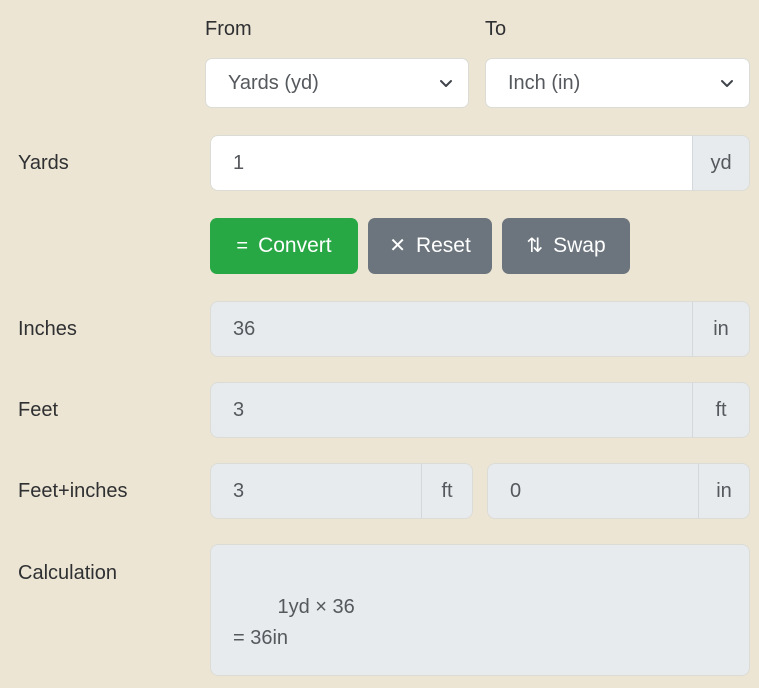 The height and width of the screenshot is (688, 759). I want to click on to-unit-value: Inch (in), so click(544, 82).